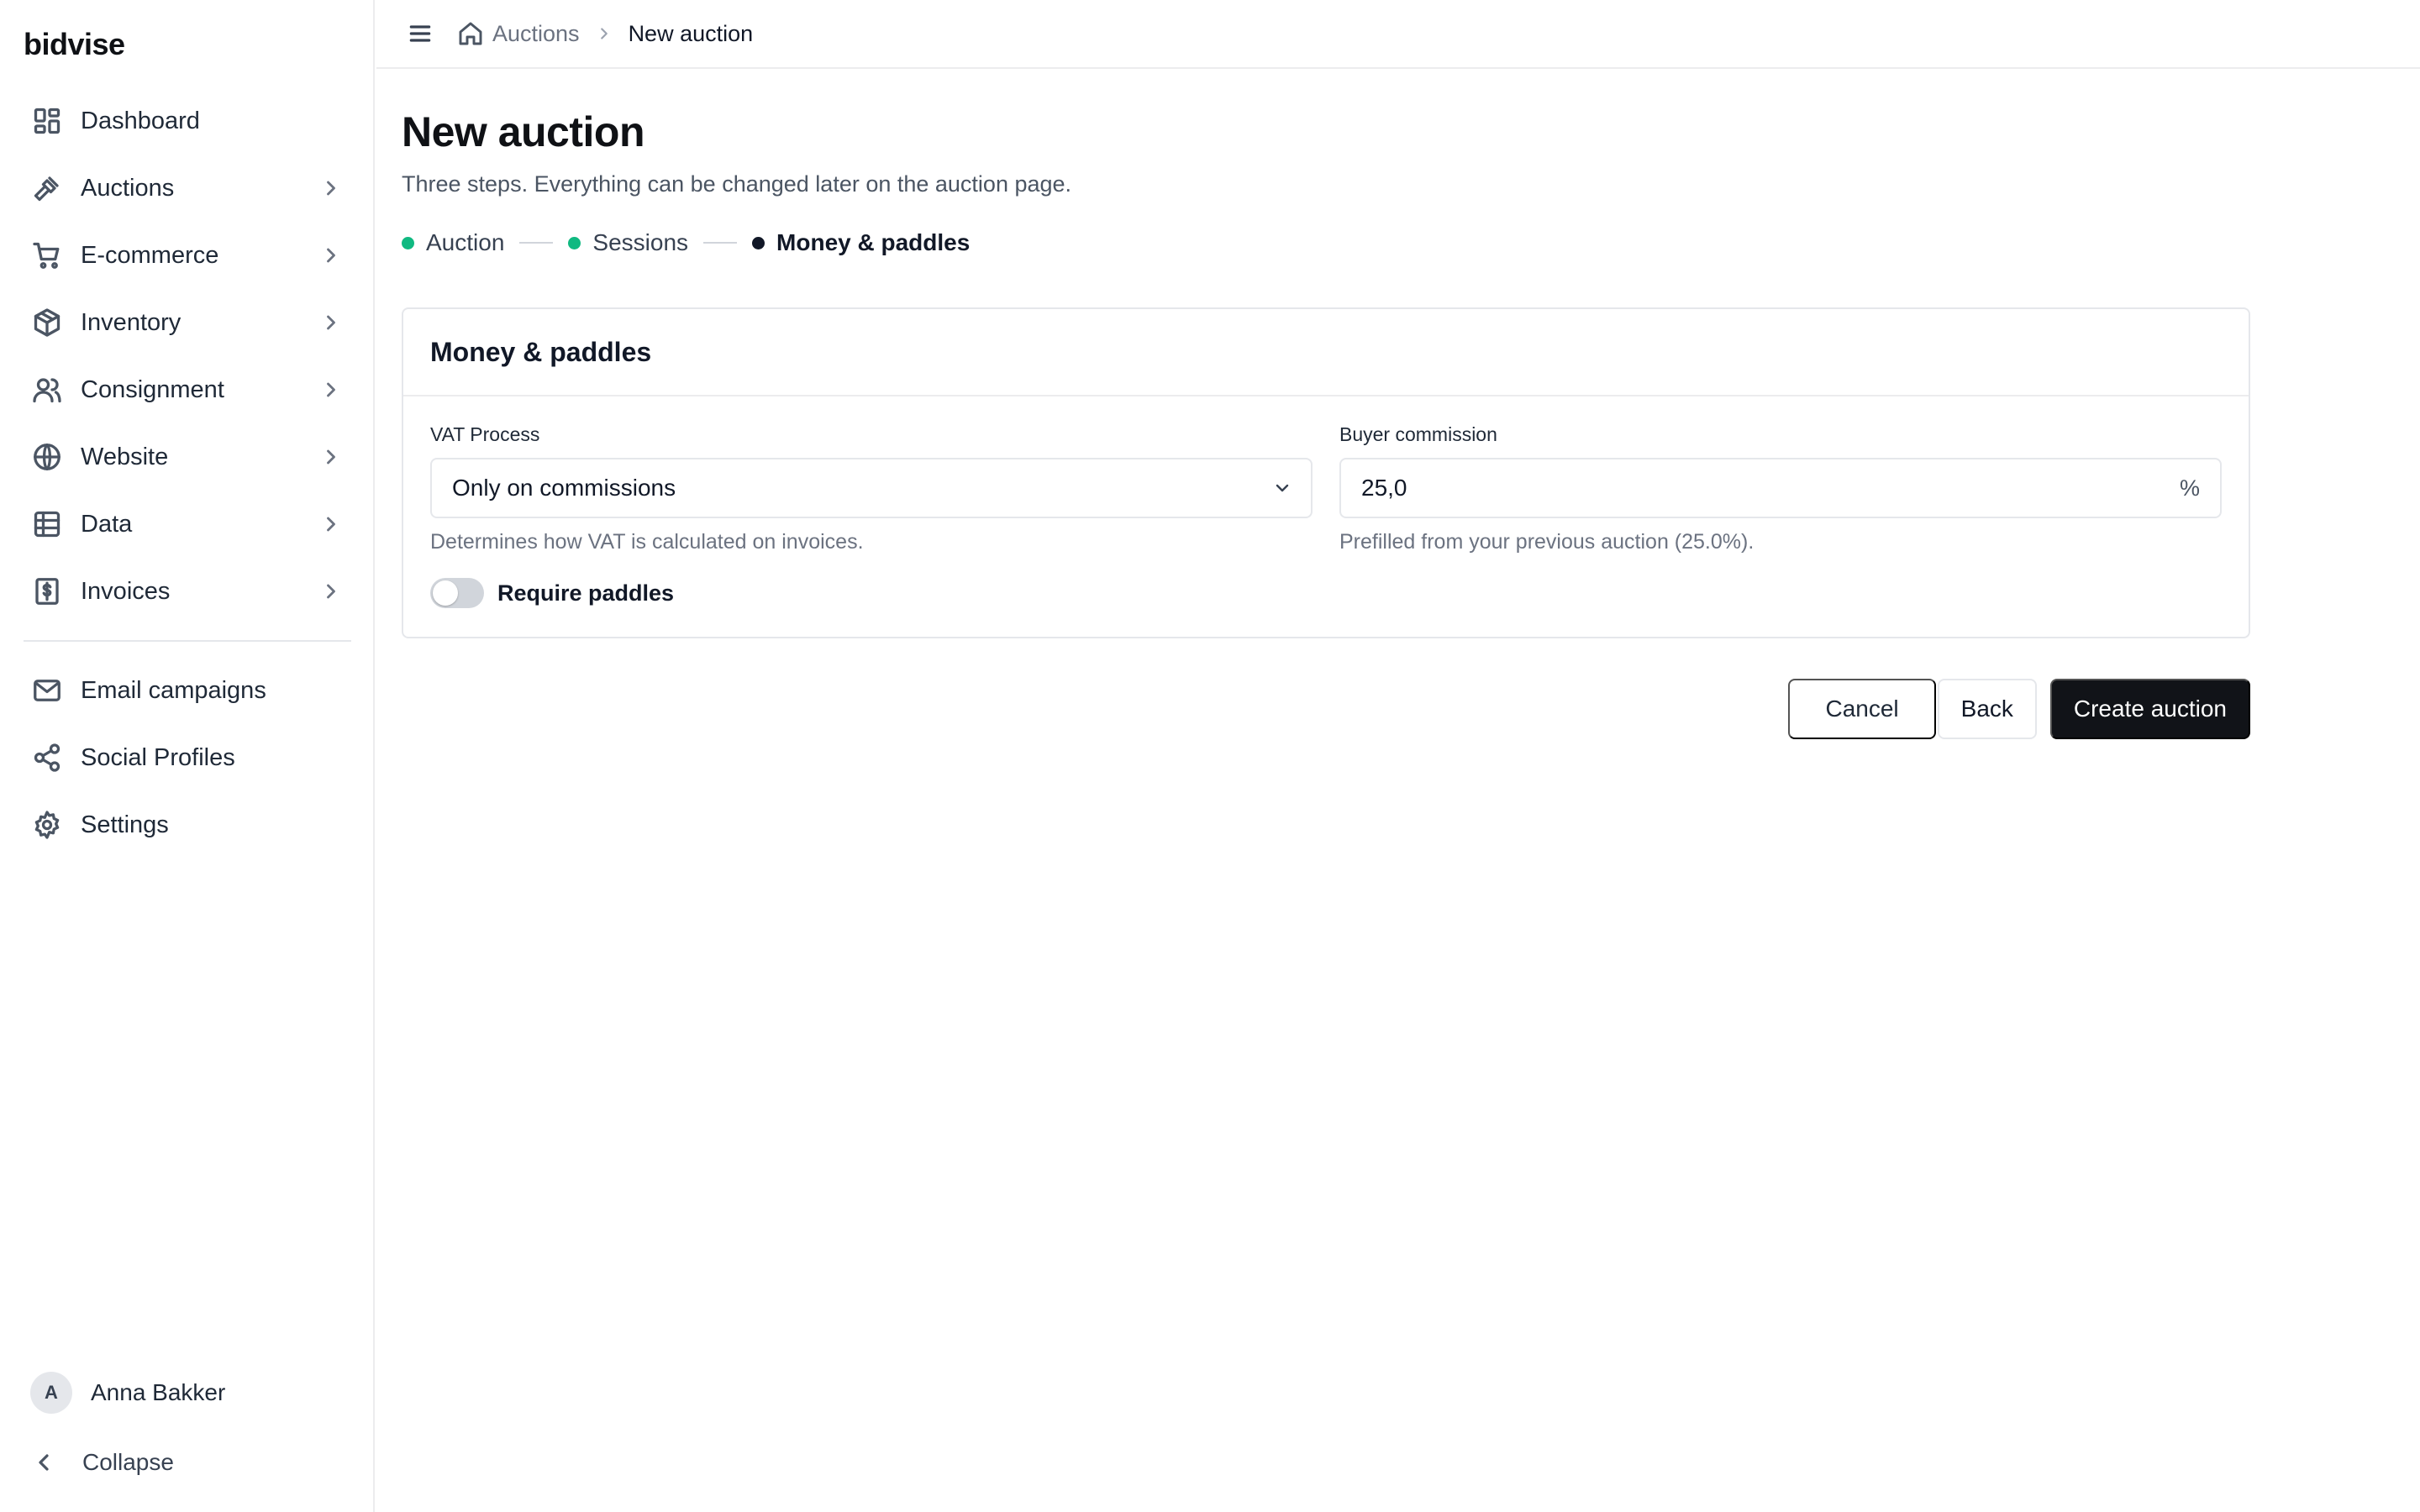 The image size is (2420, 1512). What do you see at coordinates (47, 390) in the screenshot?
I see `users-icon` at bounding box center [47, 390].